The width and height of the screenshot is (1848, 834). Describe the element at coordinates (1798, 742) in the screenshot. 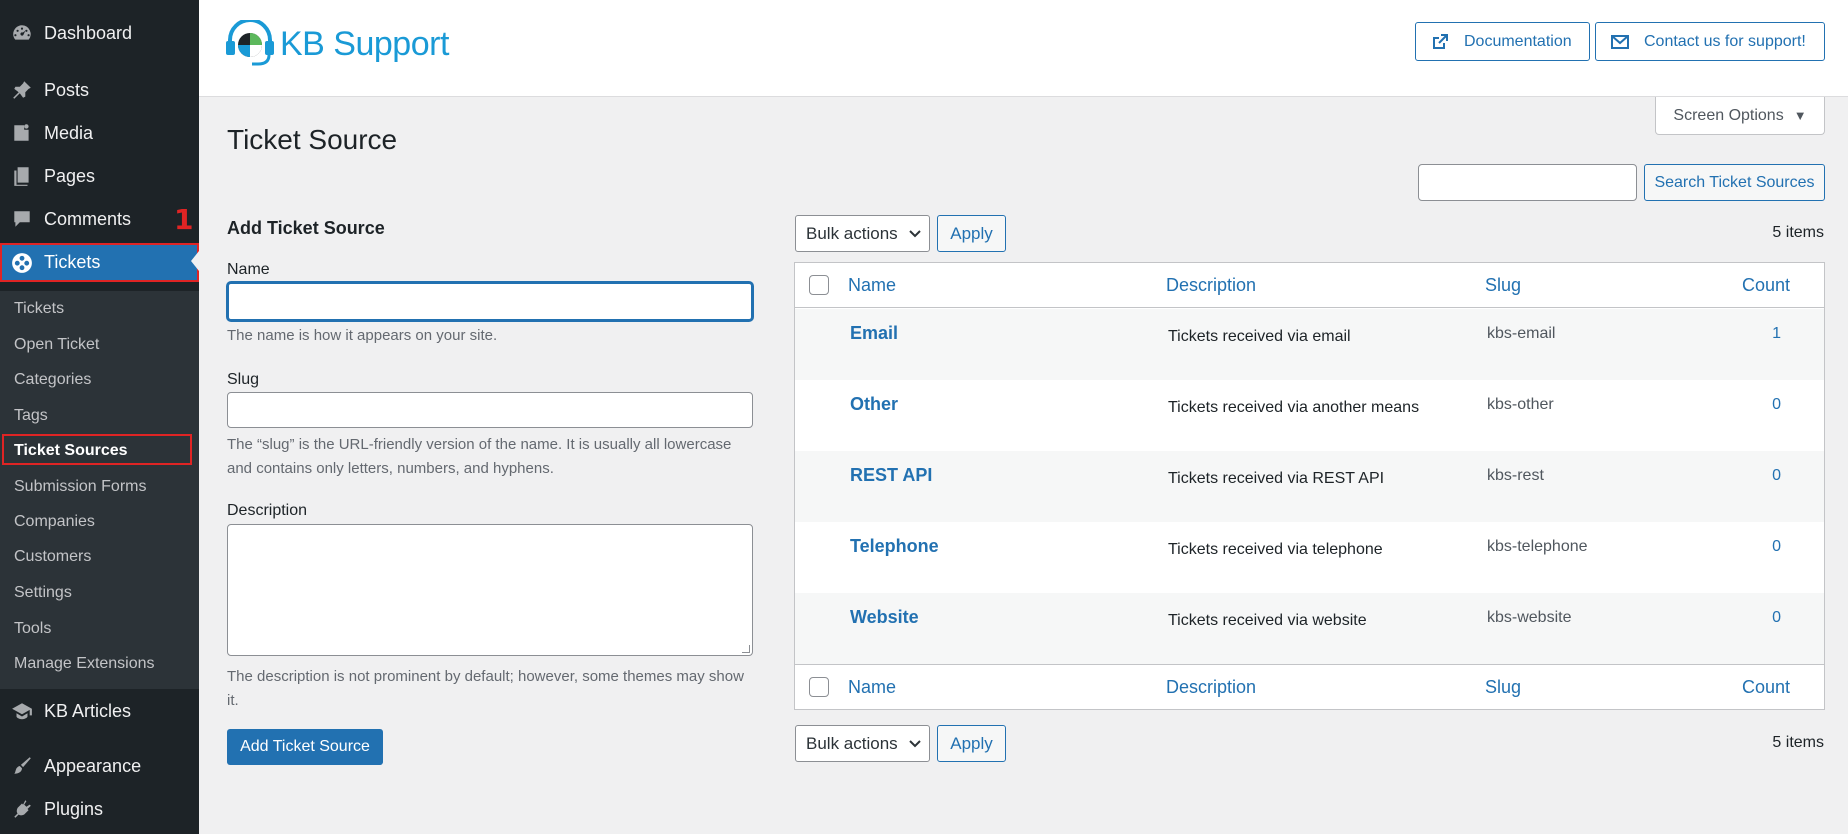

I see `items-count-bottom: 5 items` at that location.